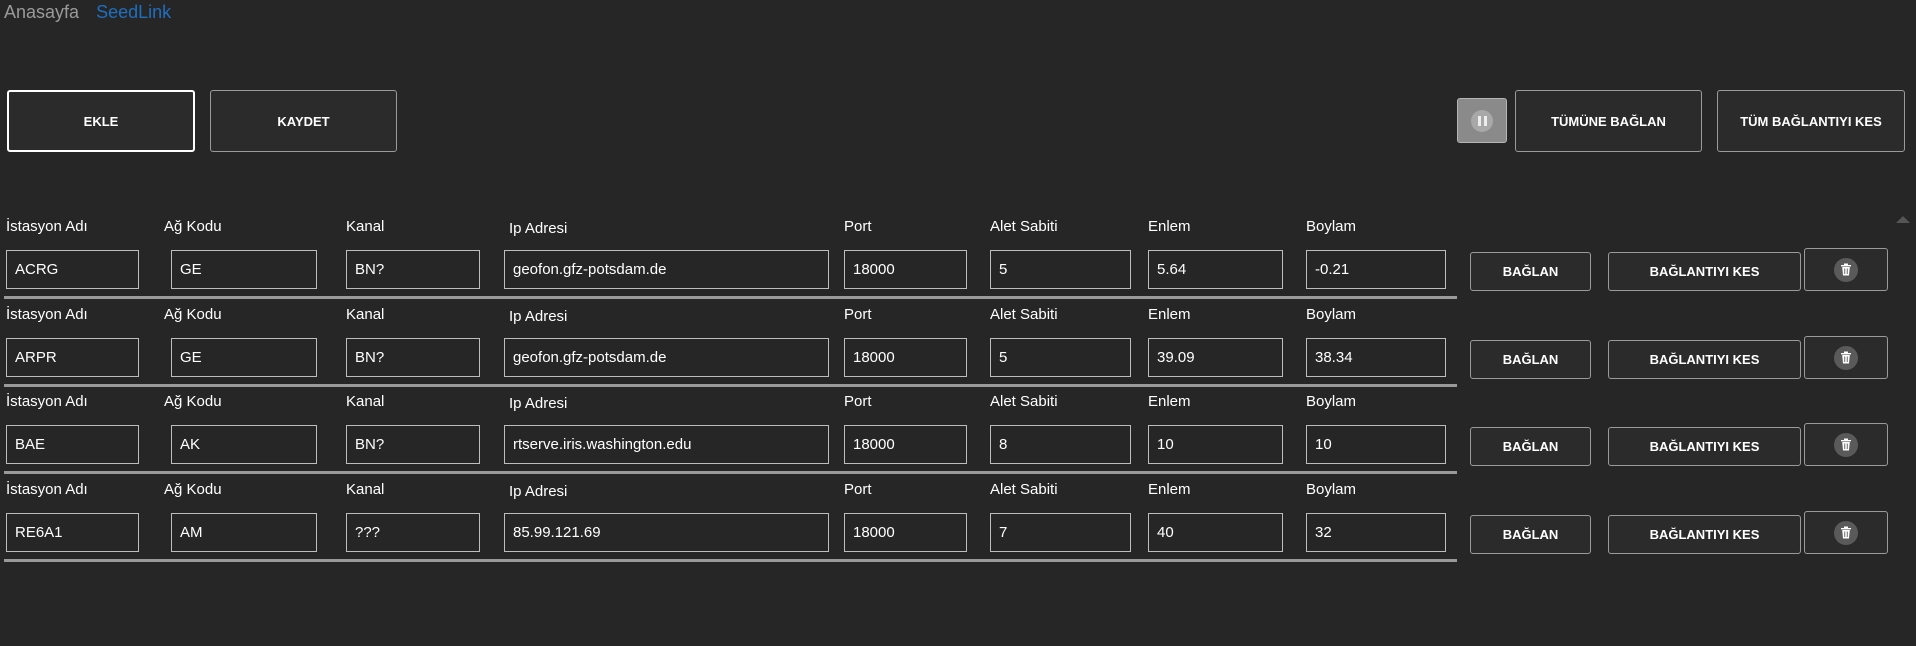 The image size is (1916, 646). I want to click on connect-all-button: TÜMÜNE BAĞLAN, so click(1608, 121).